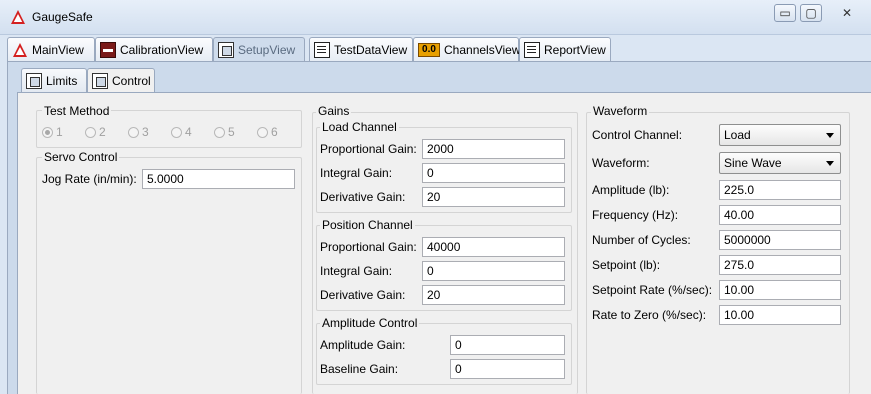 The height and width of the screenshot is (394, 871). I want to click on control-channel-label: Control Channel:, so click(637, 135).